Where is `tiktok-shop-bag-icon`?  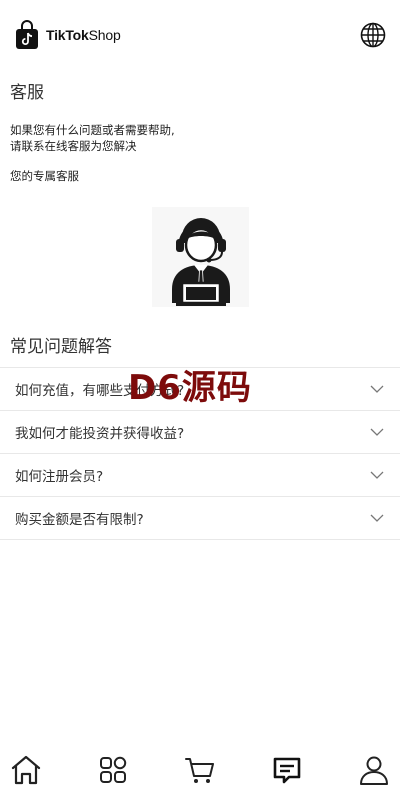
tiktok-shop-bag-icon is located at coordinates (27, 34).